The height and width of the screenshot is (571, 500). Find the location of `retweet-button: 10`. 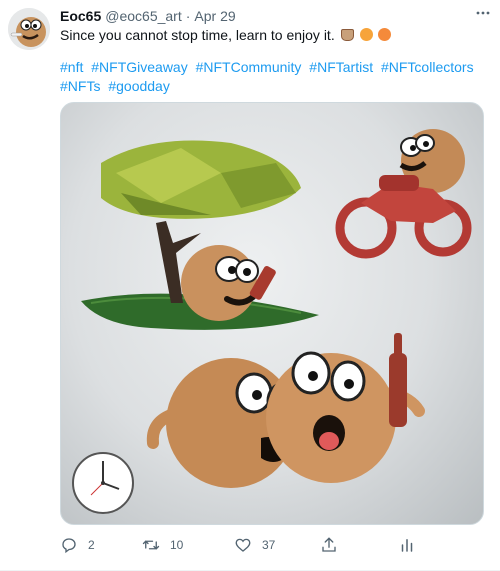

retweet-button: 10 is located at coordinates (162, 545).